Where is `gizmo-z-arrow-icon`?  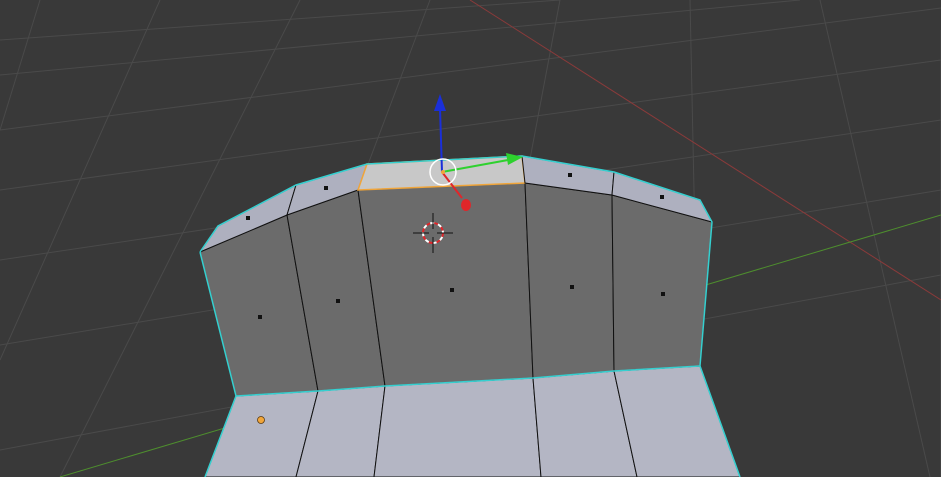 gizmo-z-arrow-icon is located at coordinates (440, 102).